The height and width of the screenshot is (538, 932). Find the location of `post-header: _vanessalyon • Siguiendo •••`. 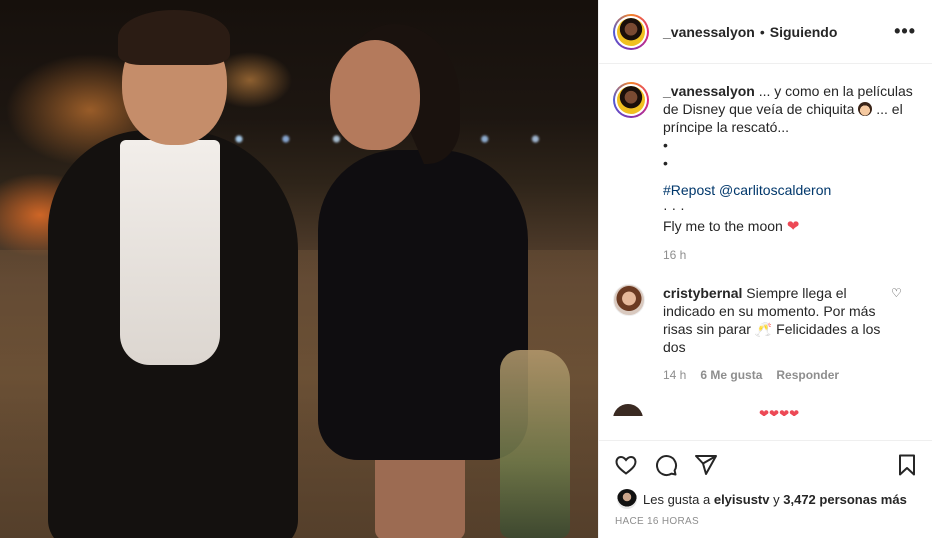

post-header: _vanessalyon • Siguiendo ••• is located at coordinates (765, 32).